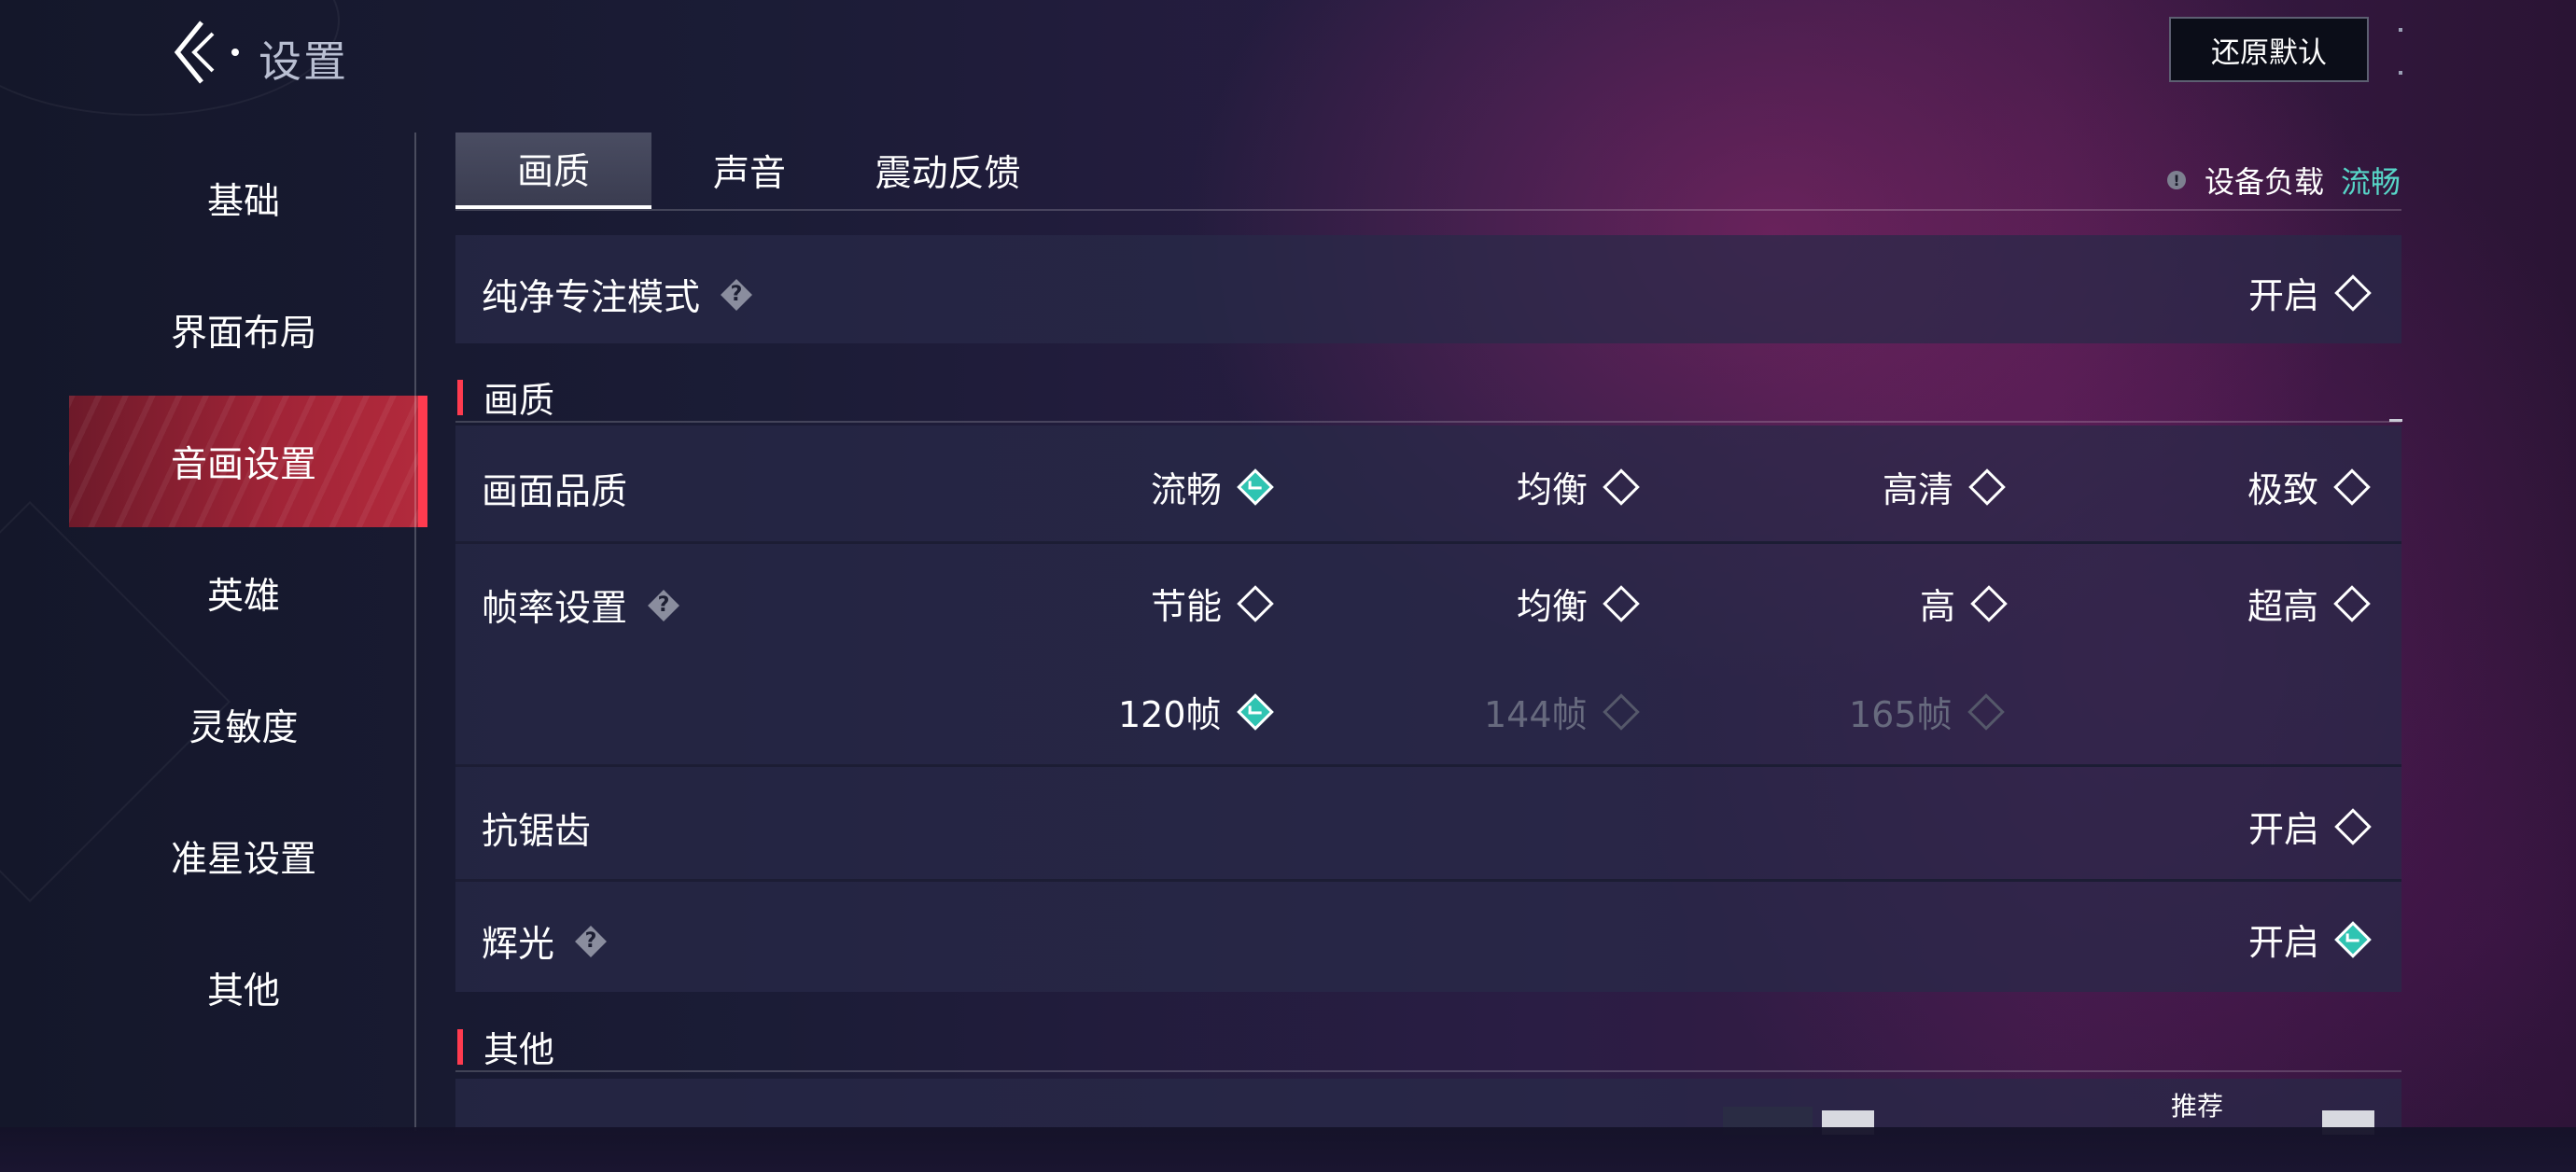 This screenshot has height=1172, width=2576. What do you see at coordinates (2176, 180) in the screenshot?
I see `warning-icon: !` at bounding box center [2176, 180].